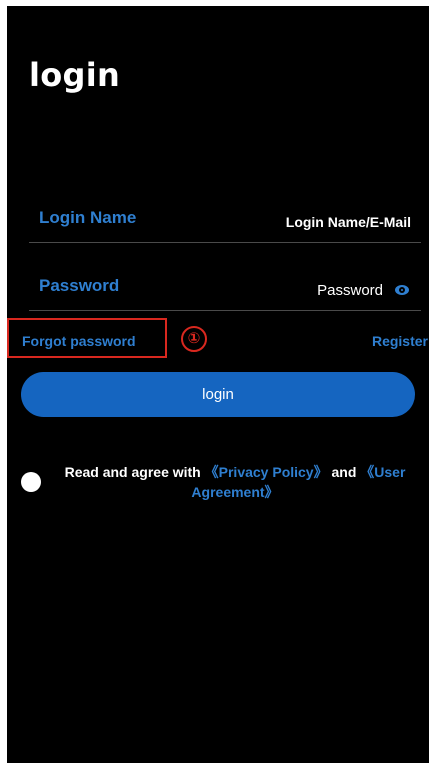  I want to click on login-name-field: Login Name, so click(225, 224).